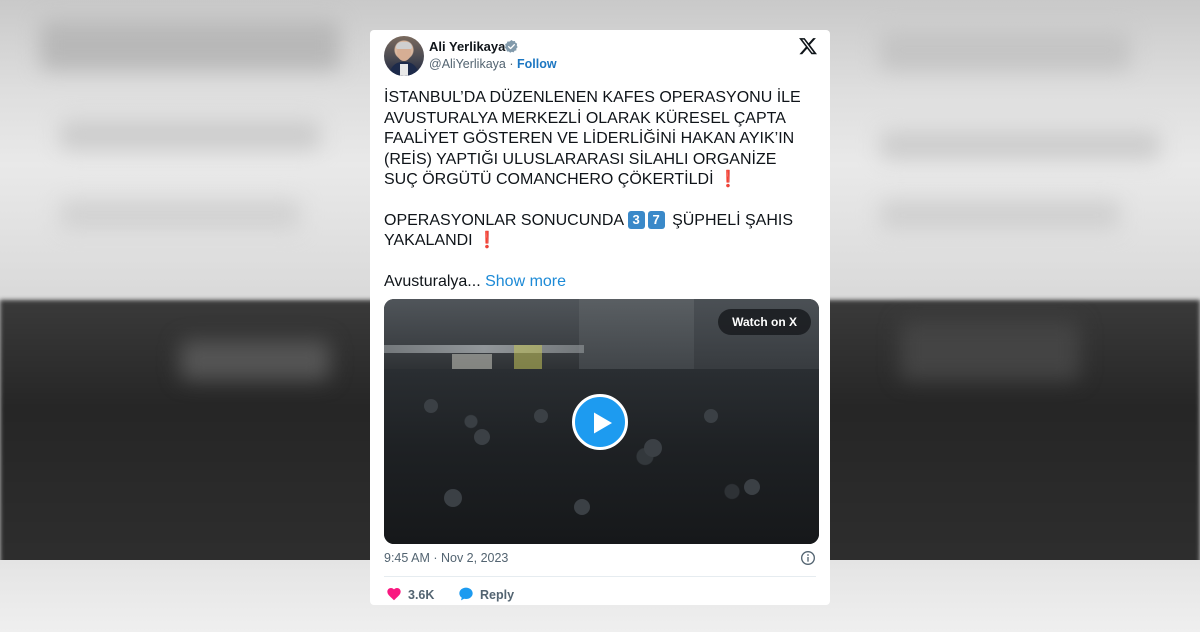 The image size is (1200, 632). Describe the element at coordinates (599, 282) in the screenshot. I see `tweet-truncated-line: Avusturalya... Show more` at that location.